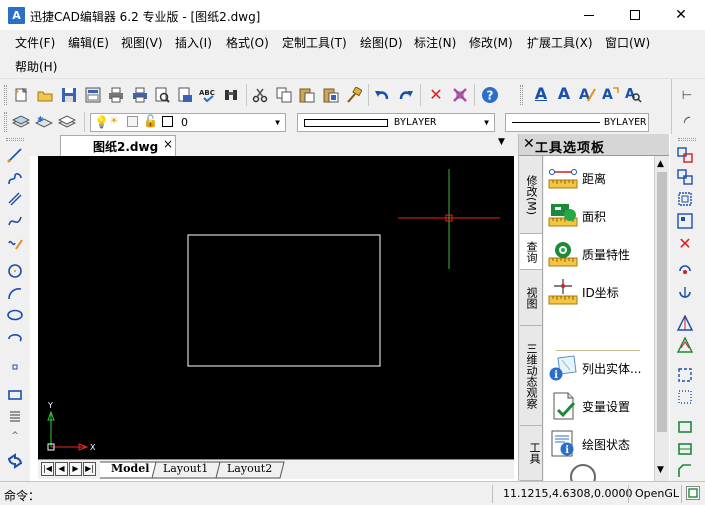 The image size is (705, 505). I want to click on close-icon: ✕, so click(529, 144).